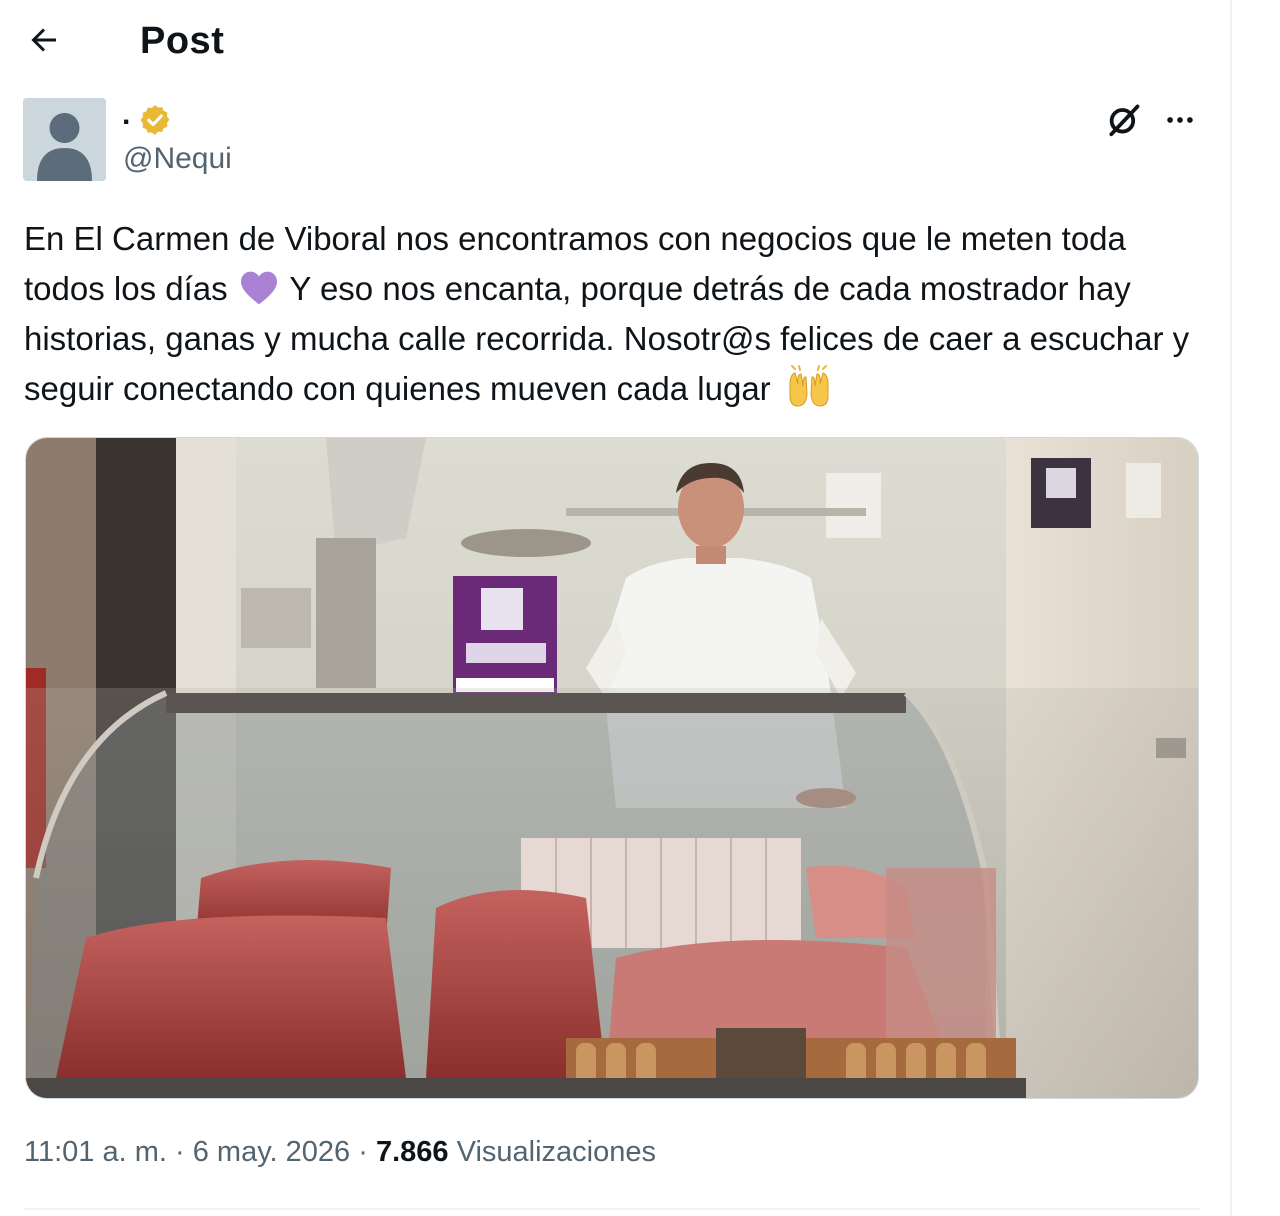 The image size is (1280, 1216). I want to click on avatar, so click(64, 139).